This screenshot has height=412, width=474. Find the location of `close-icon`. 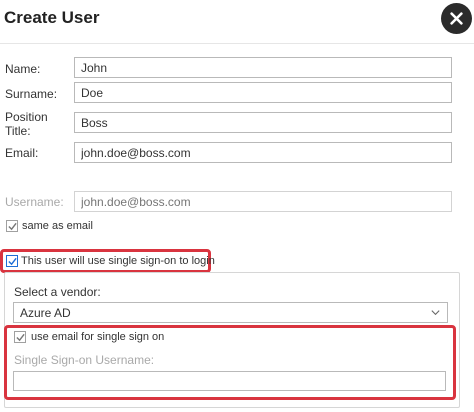

close-icon is located at coordinates (456, 18).